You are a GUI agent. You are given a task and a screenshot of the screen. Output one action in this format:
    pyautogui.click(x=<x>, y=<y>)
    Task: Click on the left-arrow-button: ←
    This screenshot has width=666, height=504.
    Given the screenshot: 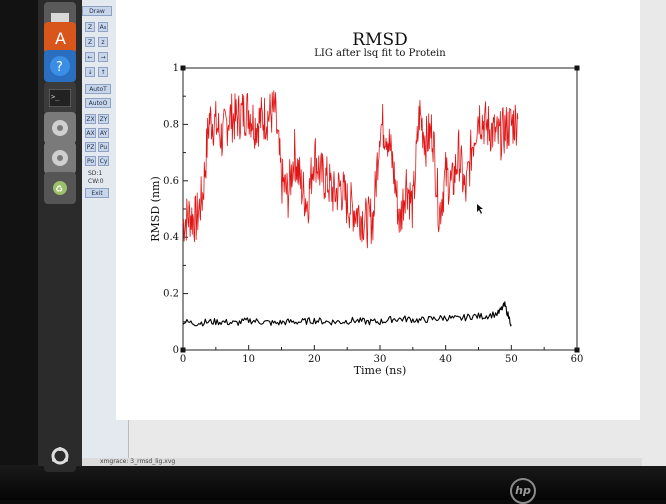 What is the action you would take?
    pyautogui.click(x=90, y=57)
    